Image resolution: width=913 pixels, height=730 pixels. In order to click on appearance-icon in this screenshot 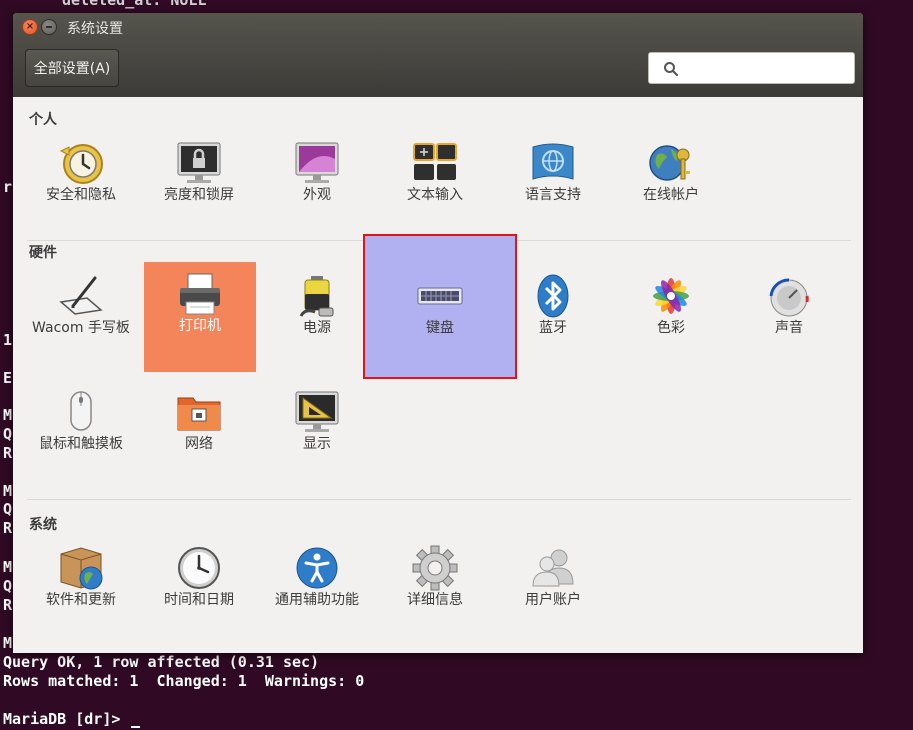, I will do `click(317, 162)`.